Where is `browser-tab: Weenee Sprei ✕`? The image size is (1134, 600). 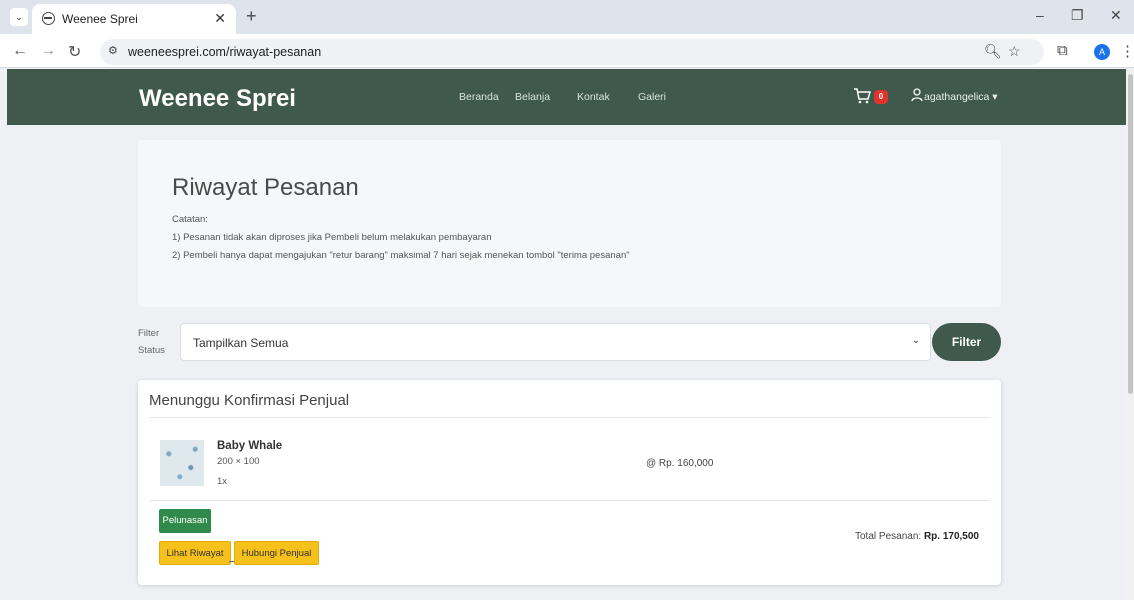 browser-tab: Weenee Sprei ✕ is located at coordinates (134, 19).